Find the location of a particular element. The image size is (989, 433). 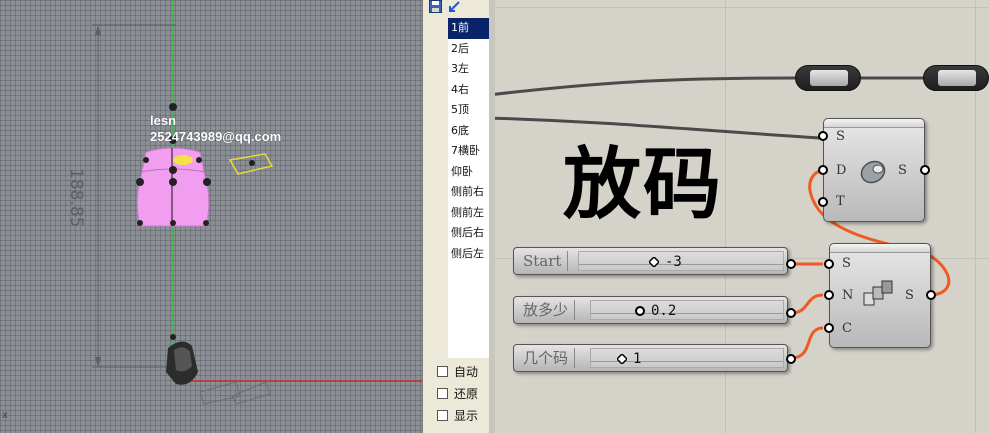

series-component: S N C S is located at coordinates (880, 295).